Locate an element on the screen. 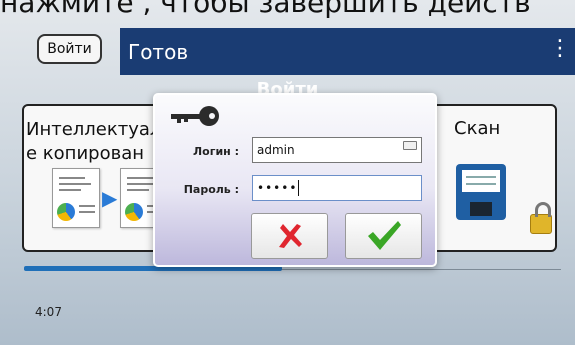 The image size is (575, 345). floppy-disk-icon is located at coordinates (481, 192).